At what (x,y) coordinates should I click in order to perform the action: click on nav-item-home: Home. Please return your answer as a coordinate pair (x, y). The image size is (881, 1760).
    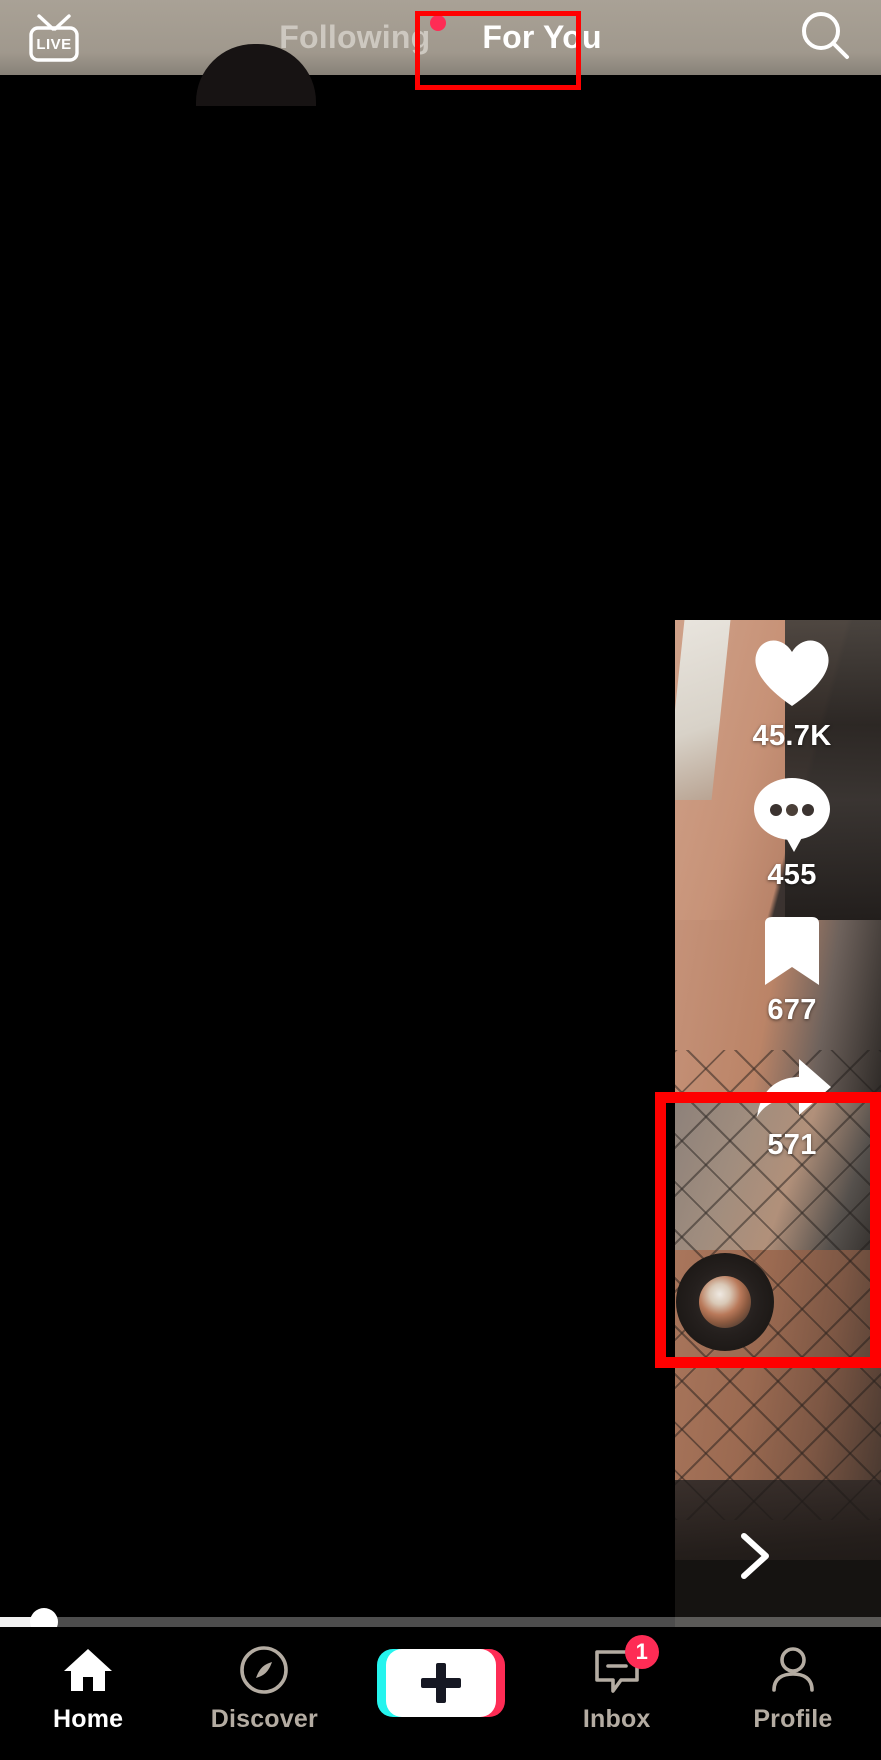
    Looking at the image, I should click on (88, 1680).